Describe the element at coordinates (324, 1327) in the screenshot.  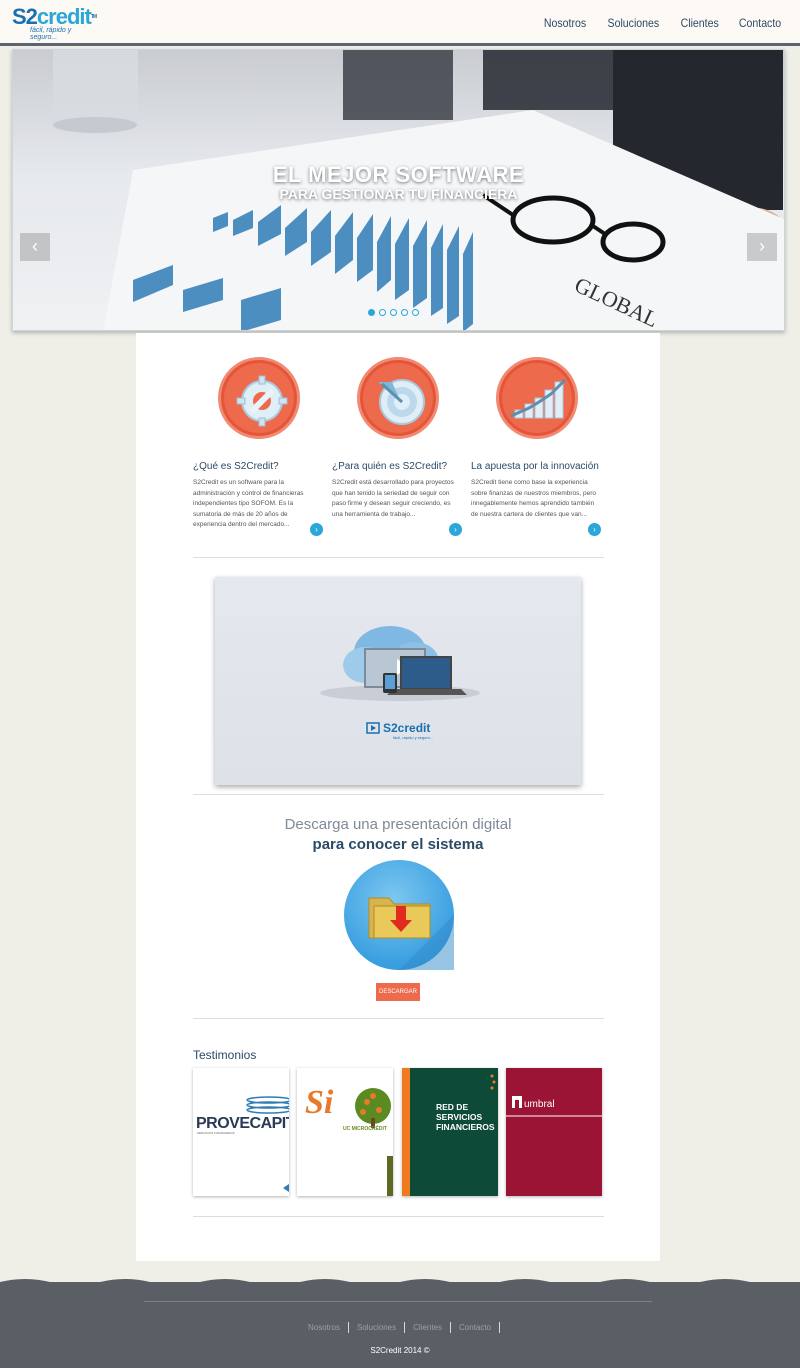
I see `footer-link-nosotros: Nosotros` at that location.